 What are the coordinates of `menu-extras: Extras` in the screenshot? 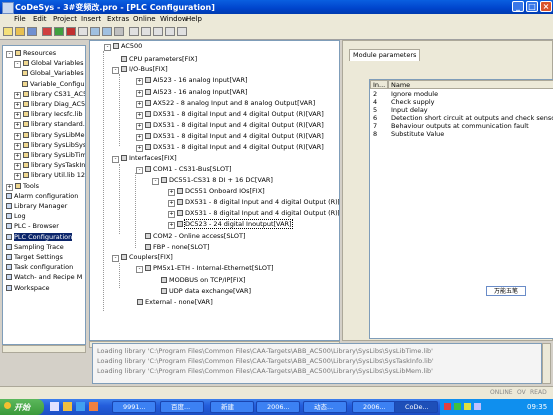 It's located at (118, 19).